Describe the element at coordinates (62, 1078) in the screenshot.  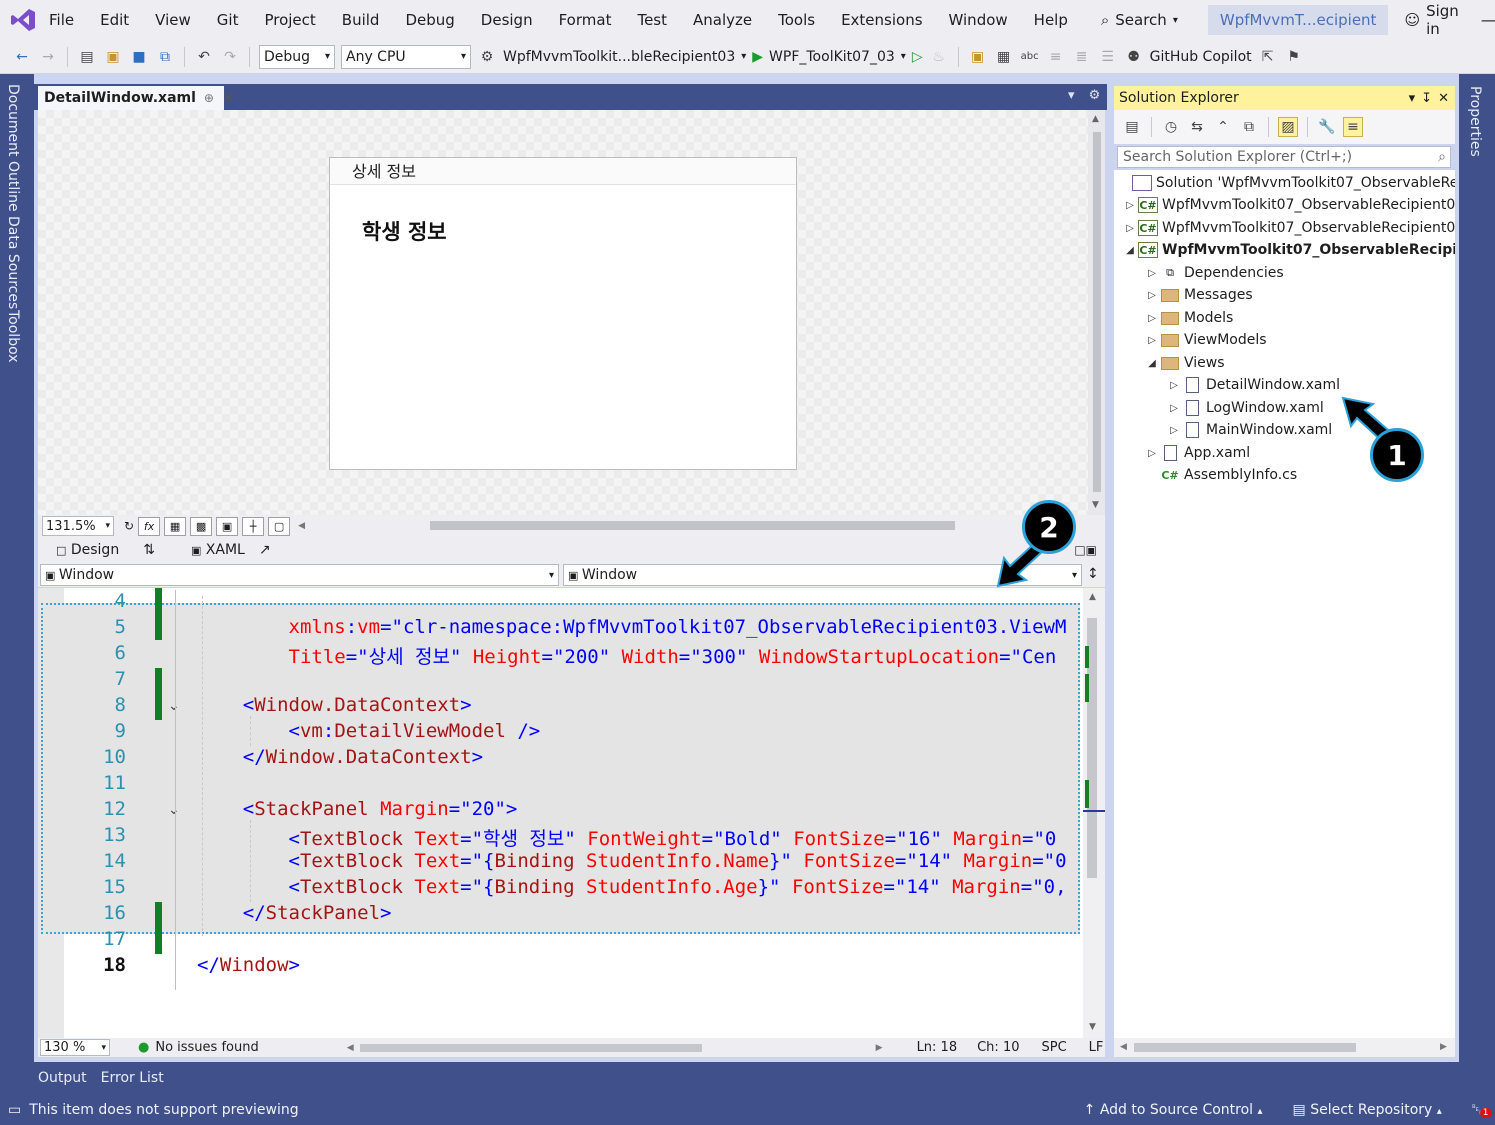
I see `output-tab: Output` at that location.